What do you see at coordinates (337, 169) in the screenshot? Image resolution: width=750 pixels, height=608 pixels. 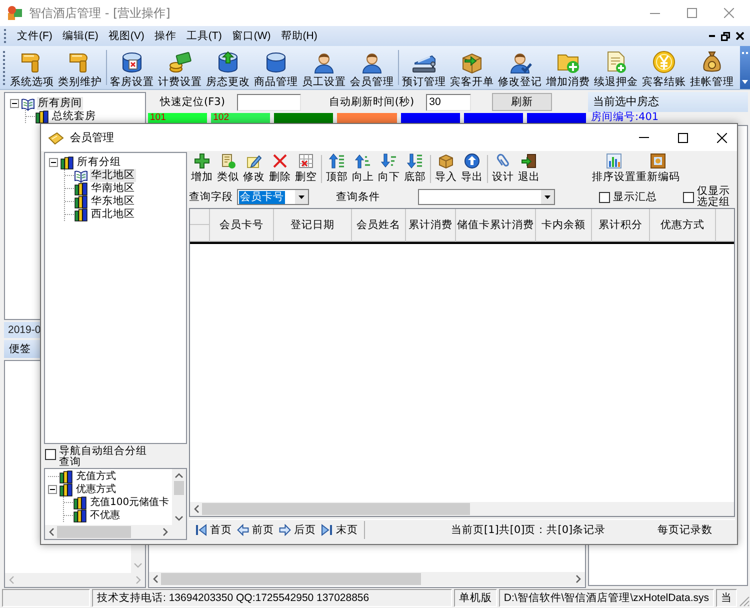 I see `toolbar-button: 顶部` at bounding box center [337, 169].